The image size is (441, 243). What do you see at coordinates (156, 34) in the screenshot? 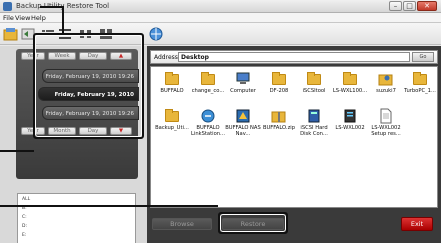
I see `connect-icon` at bounding box center [156, 34].